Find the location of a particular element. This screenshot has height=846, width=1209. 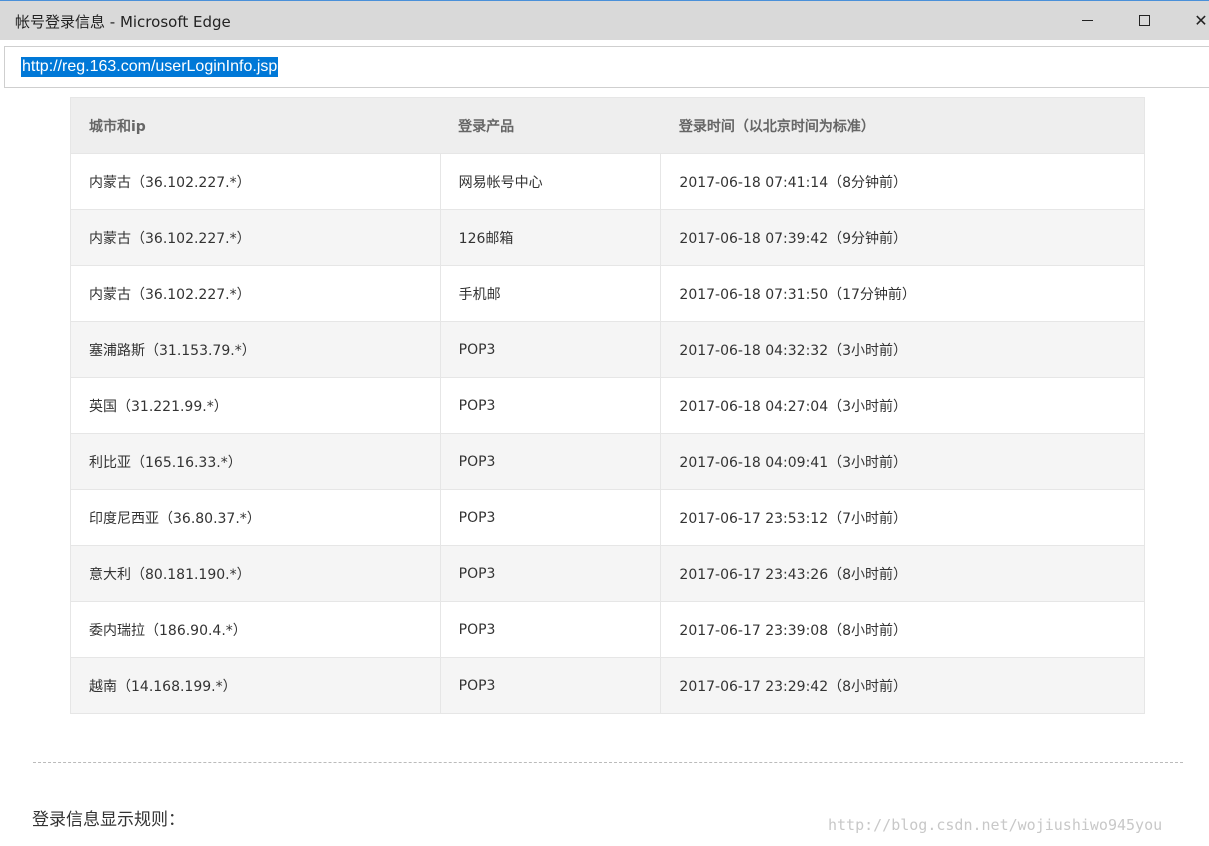

cell-city-ip: 印度尼西亚（36.80.37.*） is located at coordinates (255, 517).